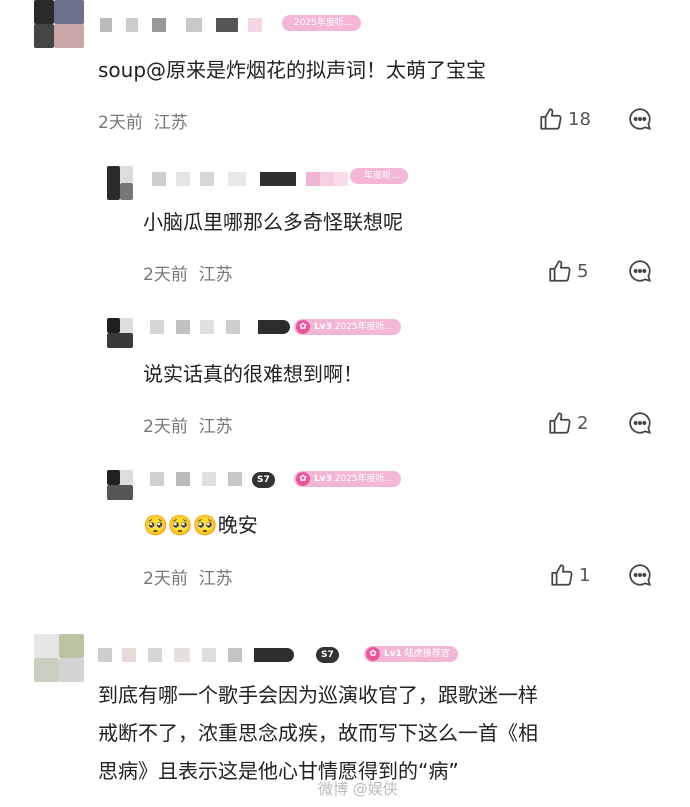 This screenshot has height=807, width=690. What do you see at coordinates (564, 119) in the screenshot?
I see `like-button: 18` at bounding box center [564, 119].